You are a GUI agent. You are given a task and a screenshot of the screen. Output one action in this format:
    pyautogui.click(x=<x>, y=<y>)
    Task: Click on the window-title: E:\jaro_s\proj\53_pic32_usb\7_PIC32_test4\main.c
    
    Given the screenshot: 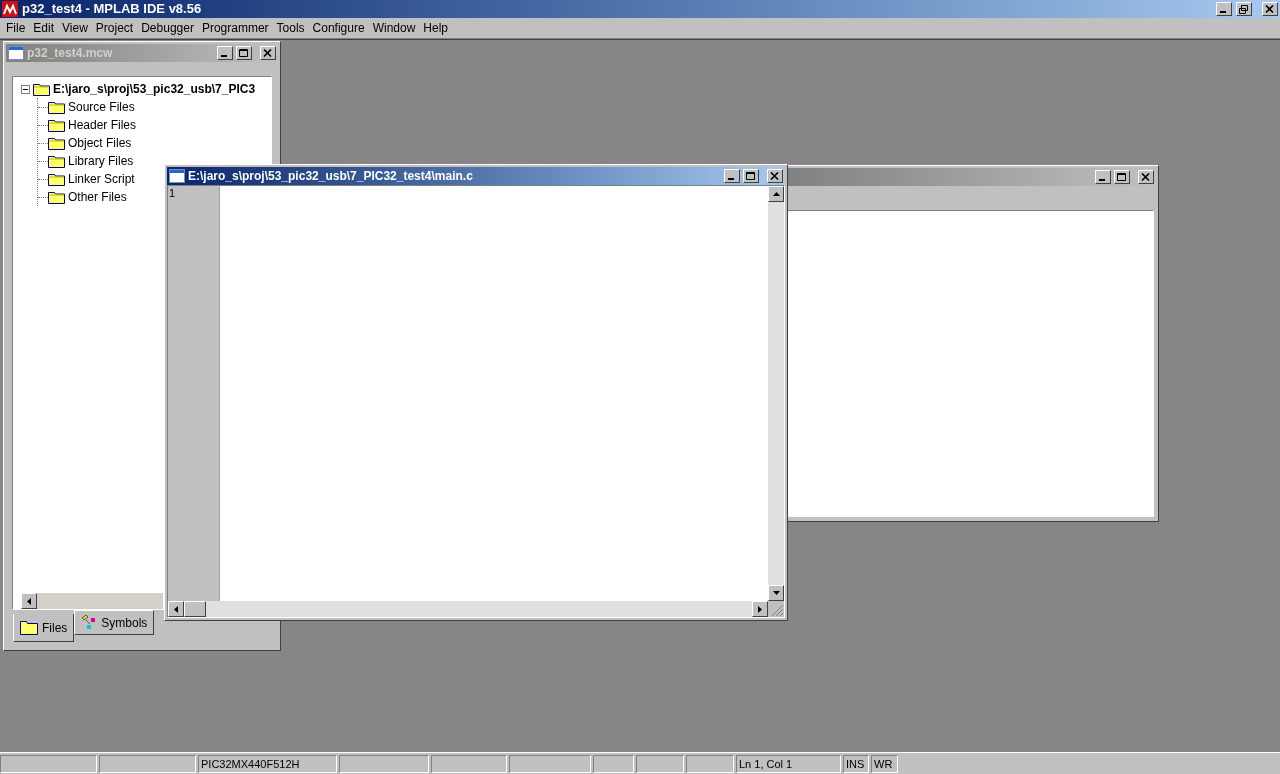 What is the action you would take?
    pyautogui.click(x=330, y=176)
    